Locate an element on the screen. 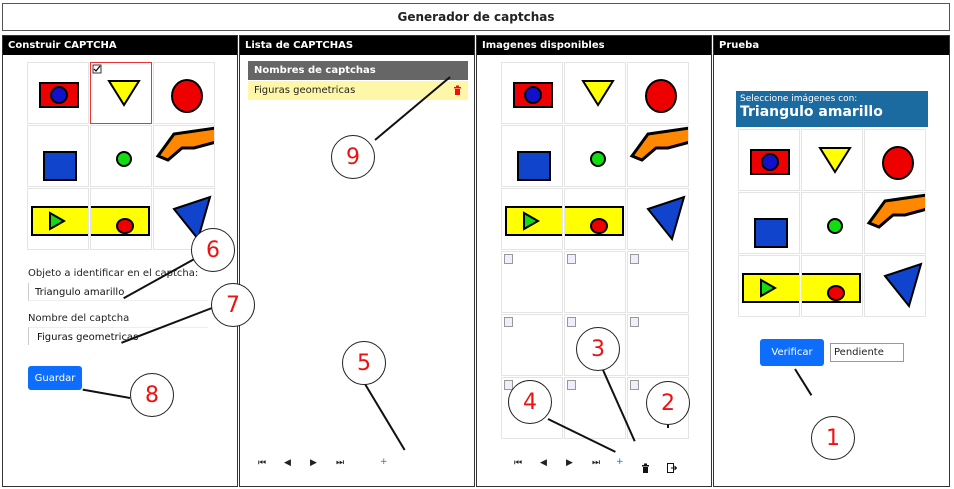 The height and width of the screenshot is (489, 954). test-image-red-square is located at coordinates (769, 160).